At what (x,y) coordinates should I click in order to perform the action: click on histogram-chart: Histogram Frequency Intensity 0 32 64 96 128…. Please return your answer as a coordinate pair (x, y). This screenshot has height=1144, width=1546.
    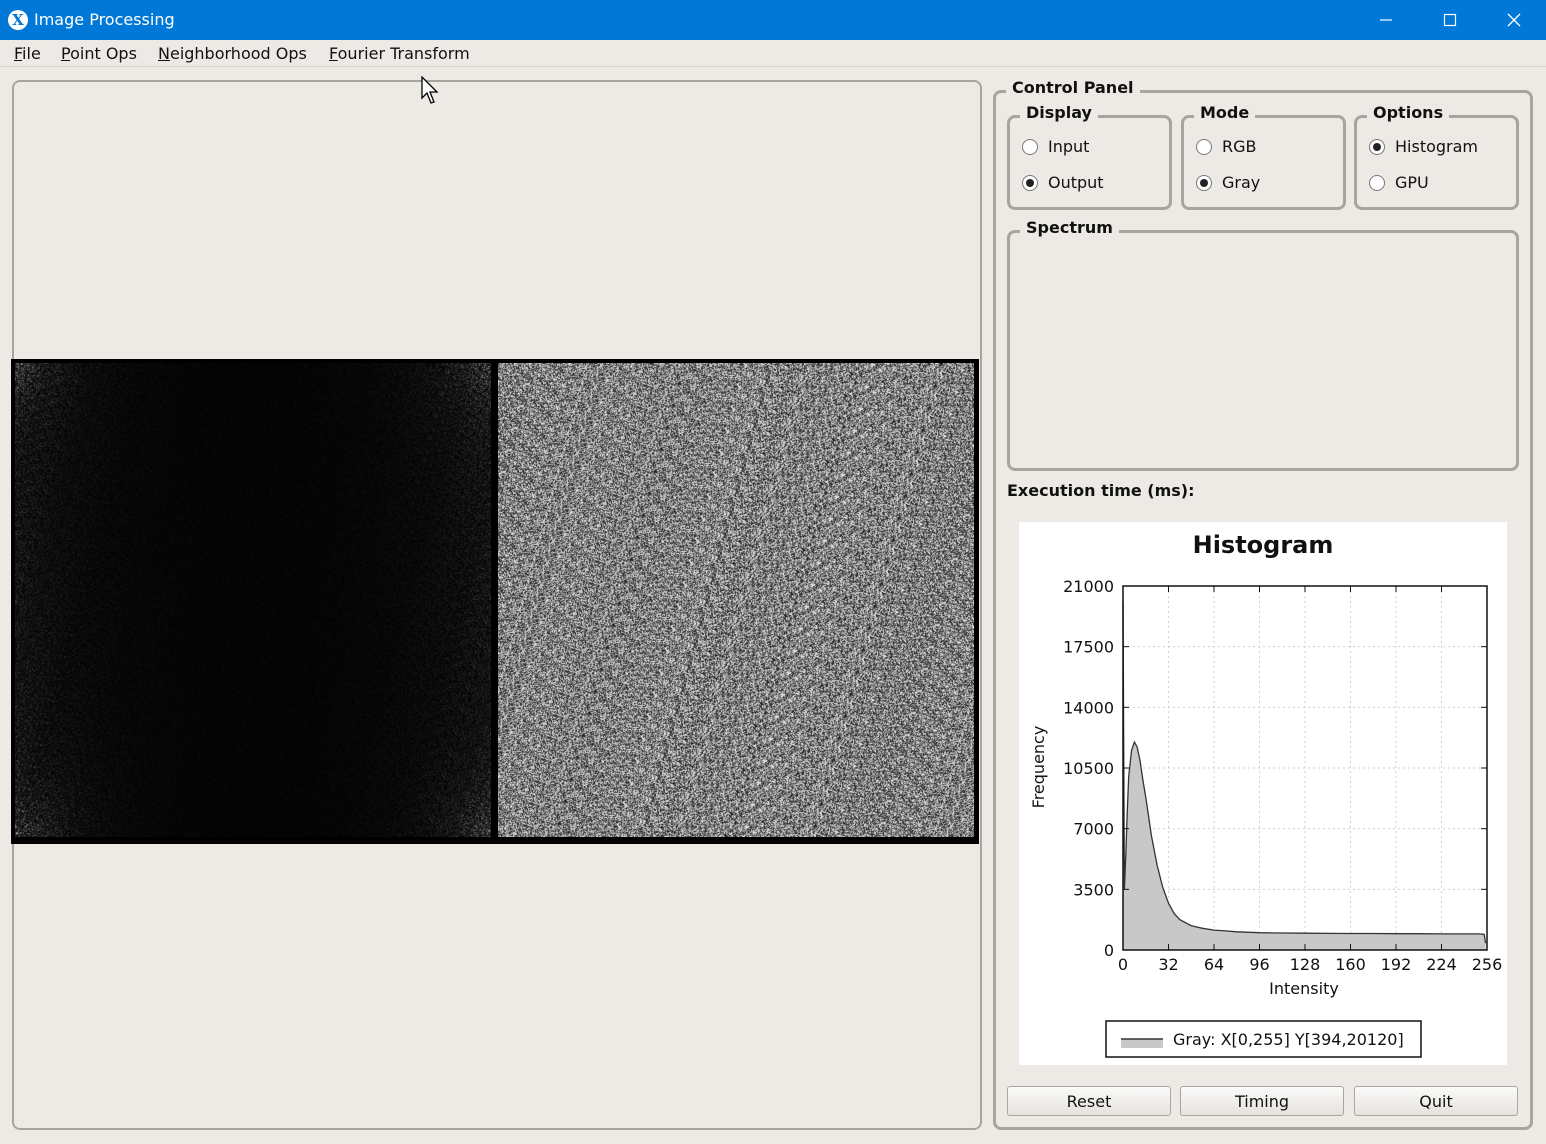
    Looking at the image, I should click on (1263, 793).